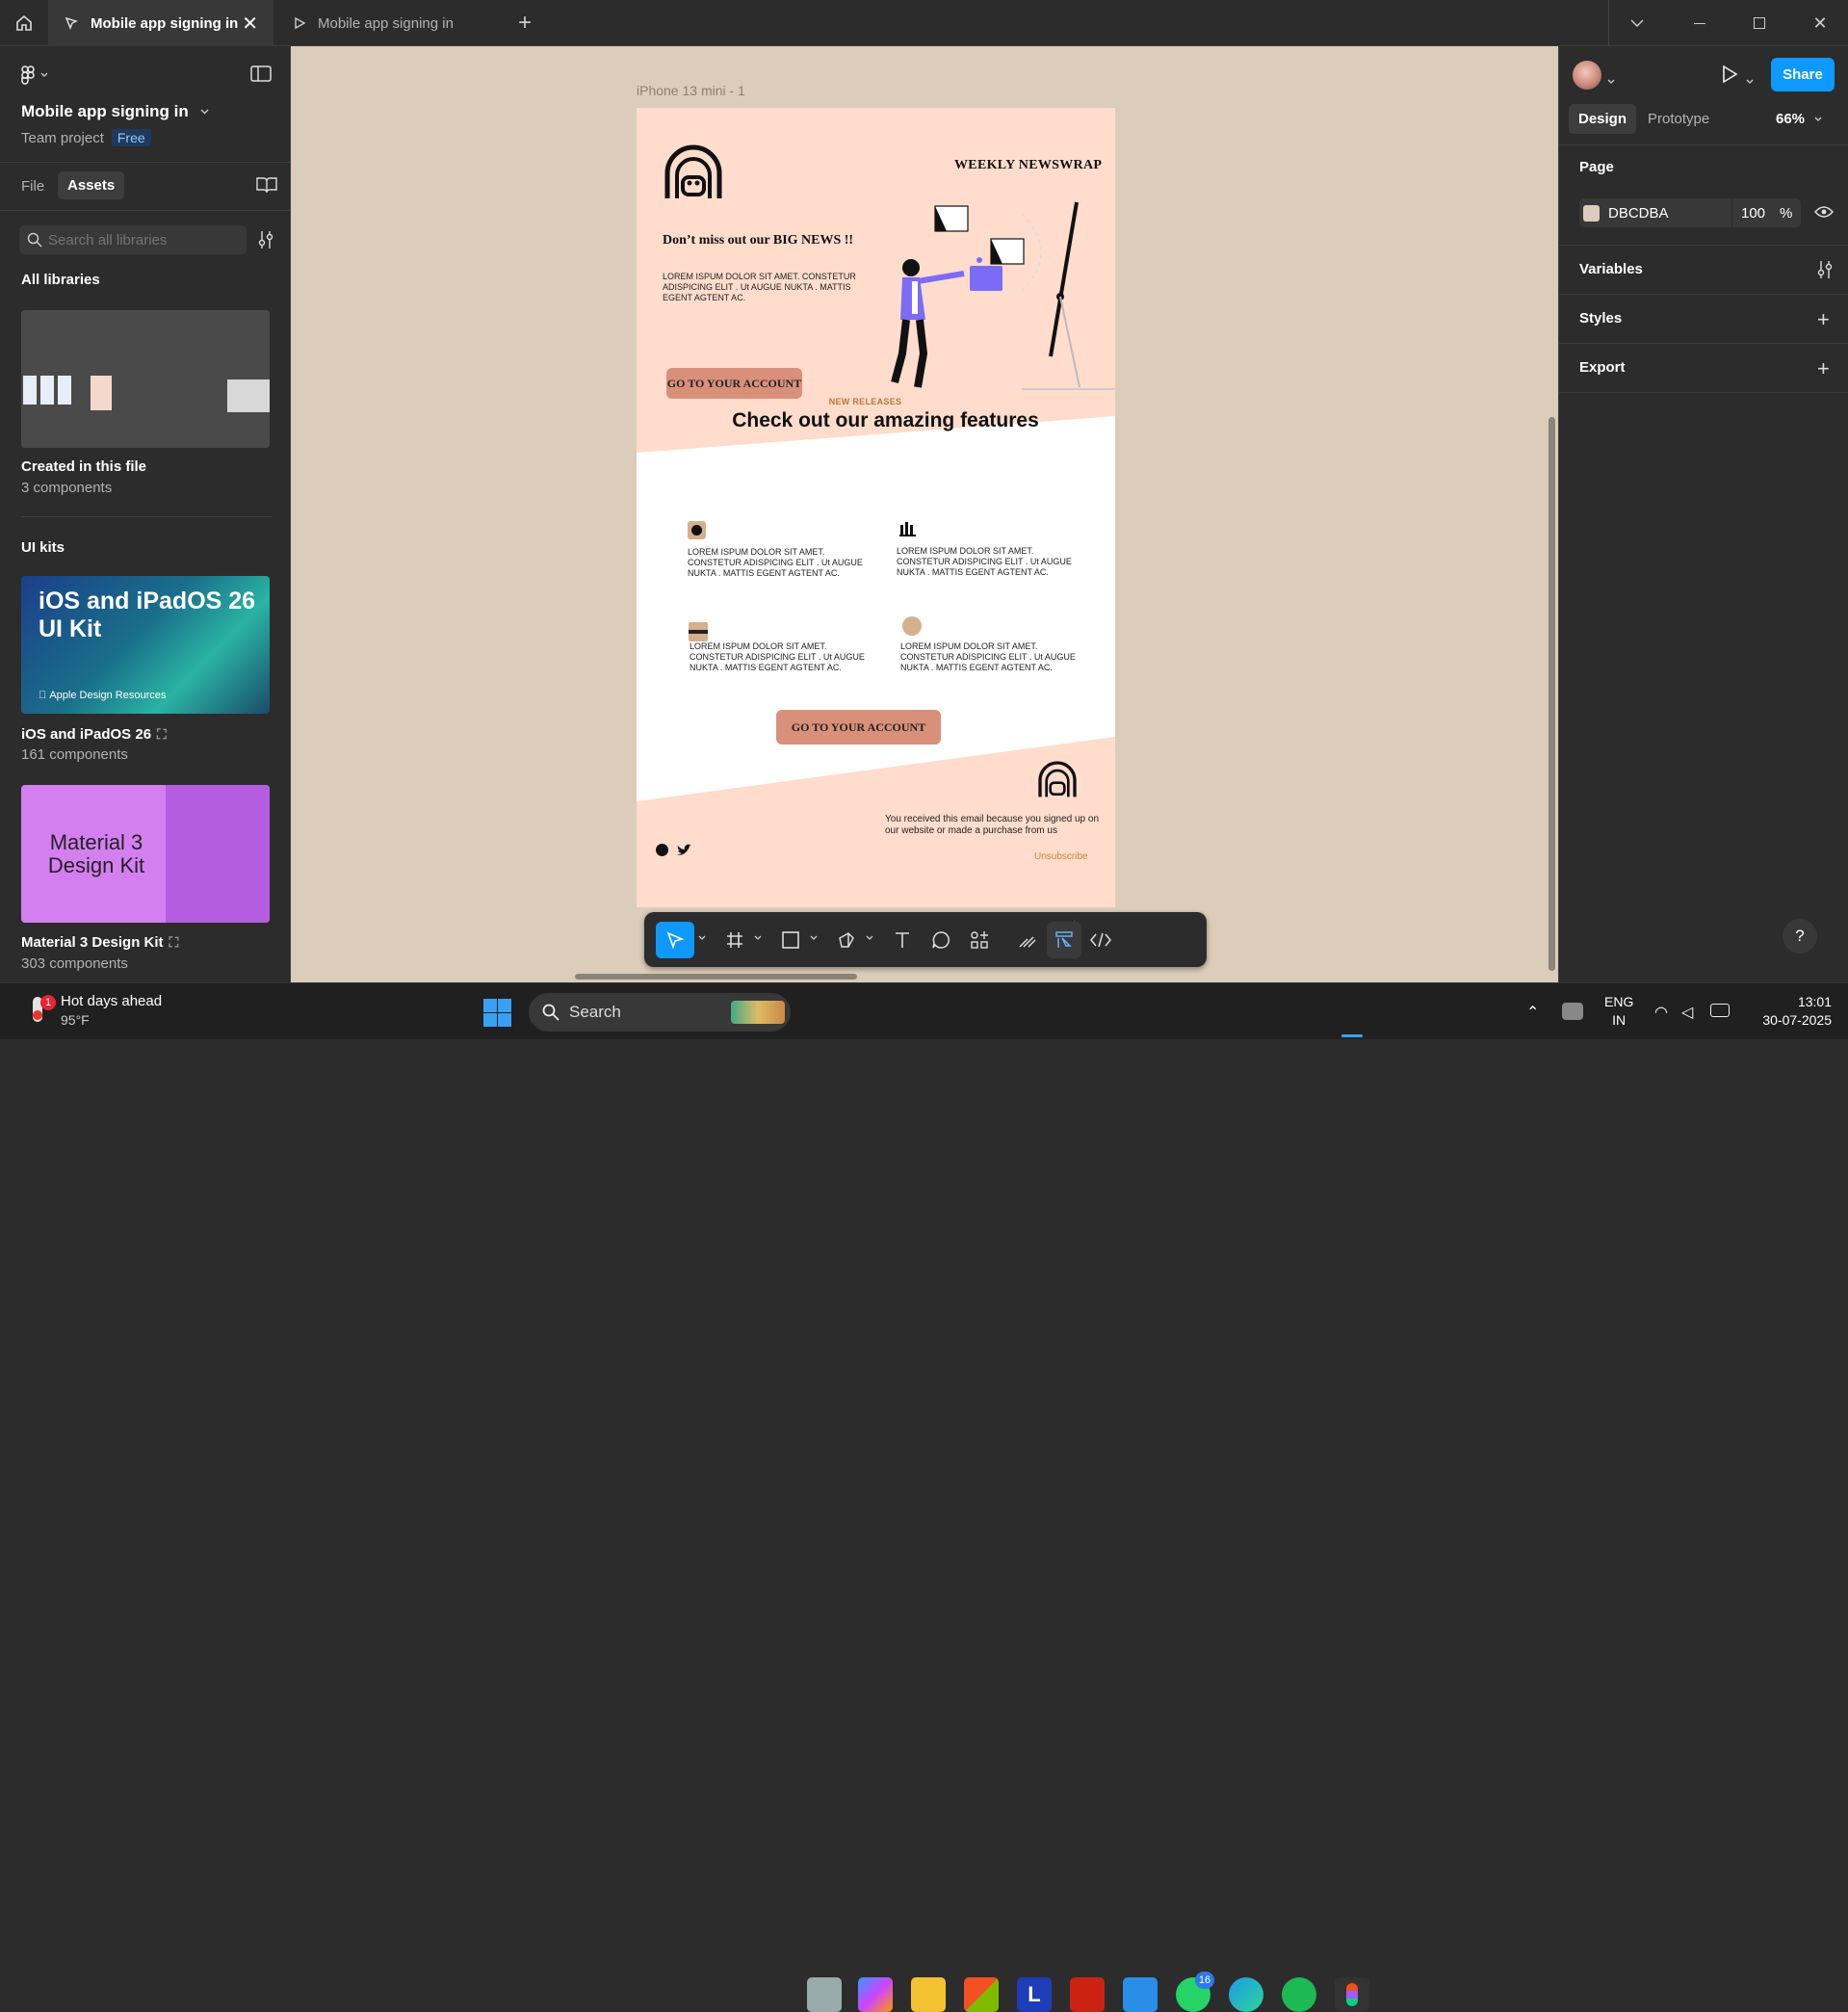 The height and width of the screenshot is (2012, 1848). I want to click on weather-widget-icon: 1, so click(41, 1010).